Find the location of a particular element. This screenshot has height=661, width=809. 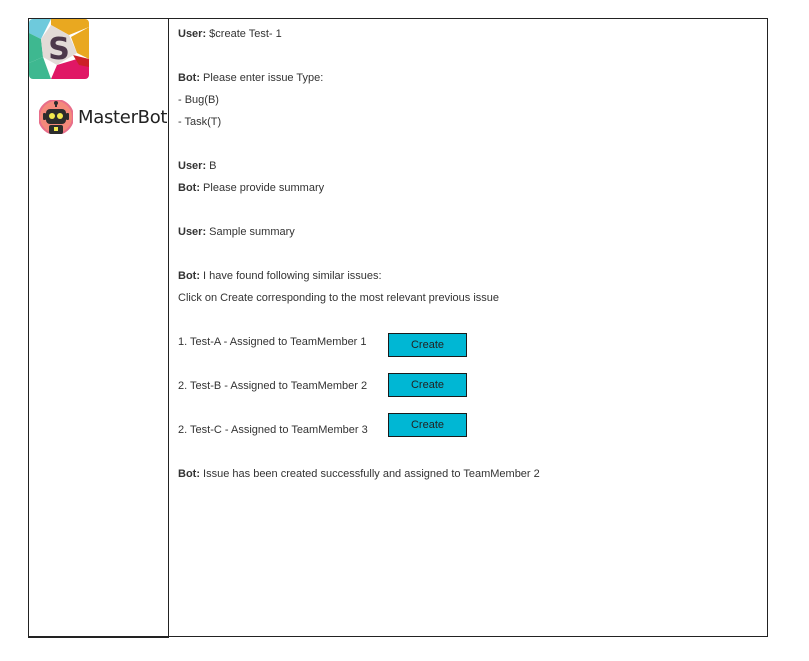

create-button-issue-1: Create is located at coordinates (427, 345).